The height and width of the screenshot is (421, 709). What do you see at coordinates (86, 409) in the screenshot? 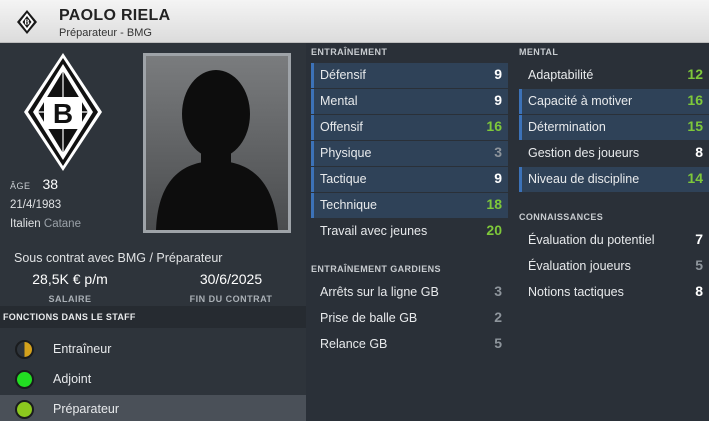
I see `function-label: Préparateur` at bounding box center [86, 409].